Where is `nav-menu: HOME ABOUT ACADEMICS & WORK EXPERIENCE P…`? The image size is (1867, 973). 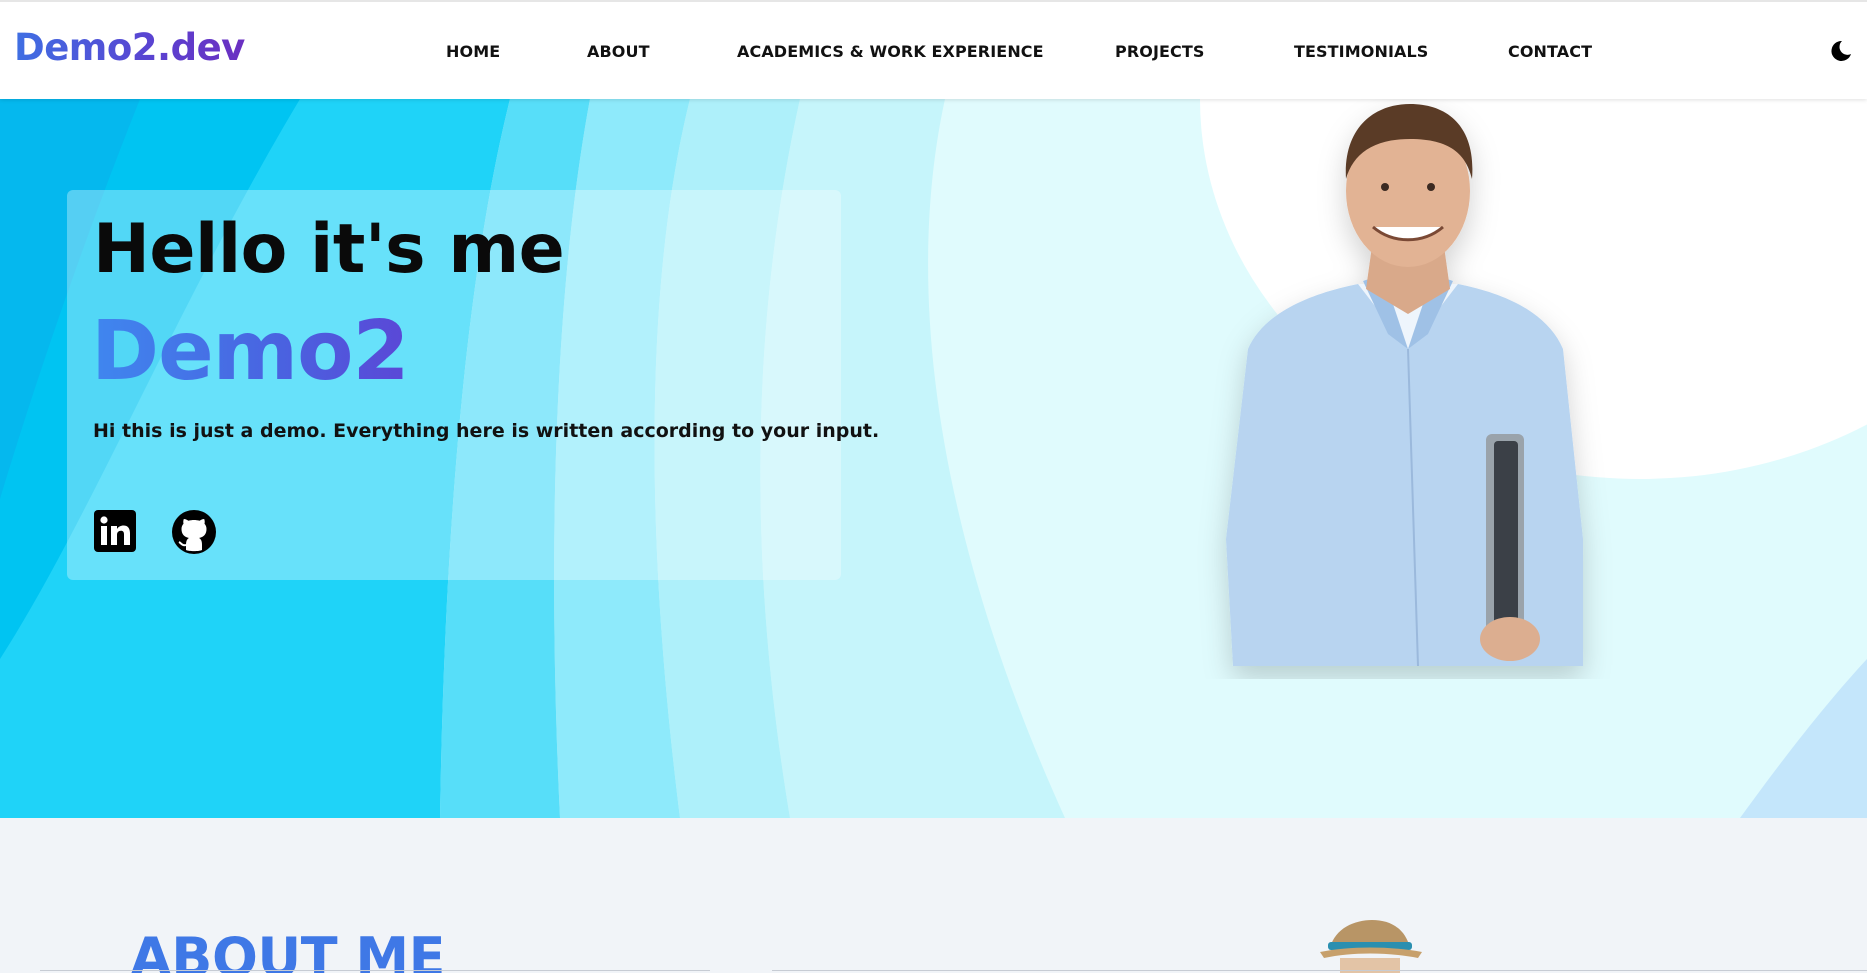
nav-menu: HOME ABOUT ACADEMICS & WORK EXPERIENCE P… is located at coordinates (933, 51).